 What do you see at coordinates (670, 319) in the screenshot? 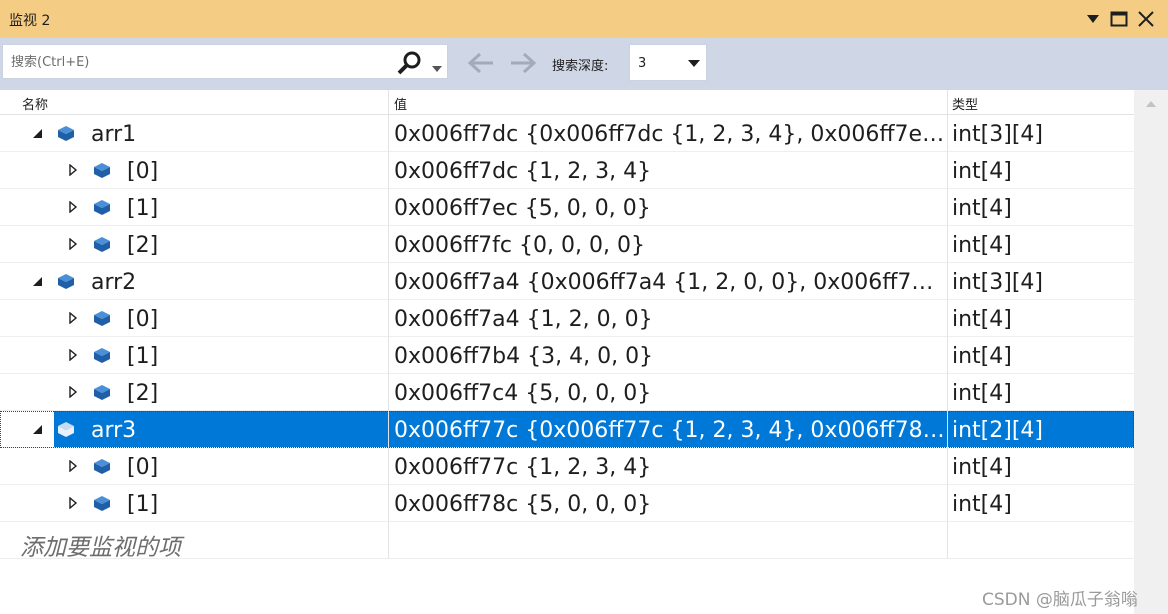
I see `variable-value: 0x006ff7a4 {1, 2, 0, 0}` at bounding box center [670, 319].